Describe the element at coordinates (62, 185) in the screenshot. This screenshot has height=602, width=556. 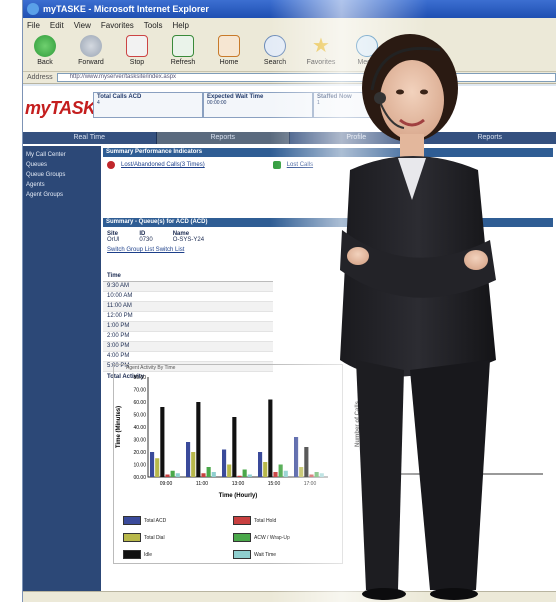
I see `sidebar-item-agents: Agents` at that location.